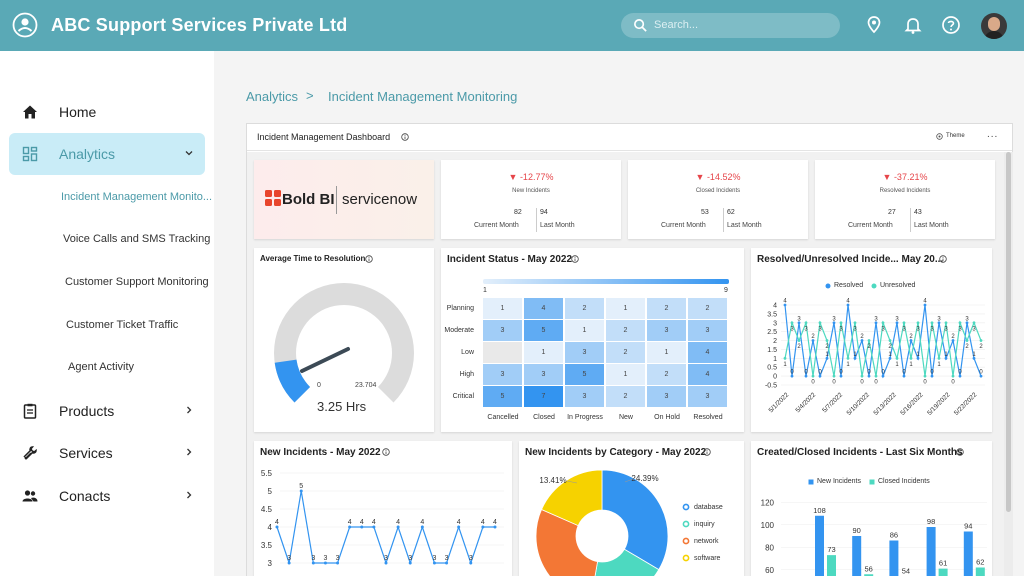  What do you see at coordinates (308, 199) in the screenshot?
I see `bold-bi-logo-text: Bold BI` at bounding box center [308, 199].